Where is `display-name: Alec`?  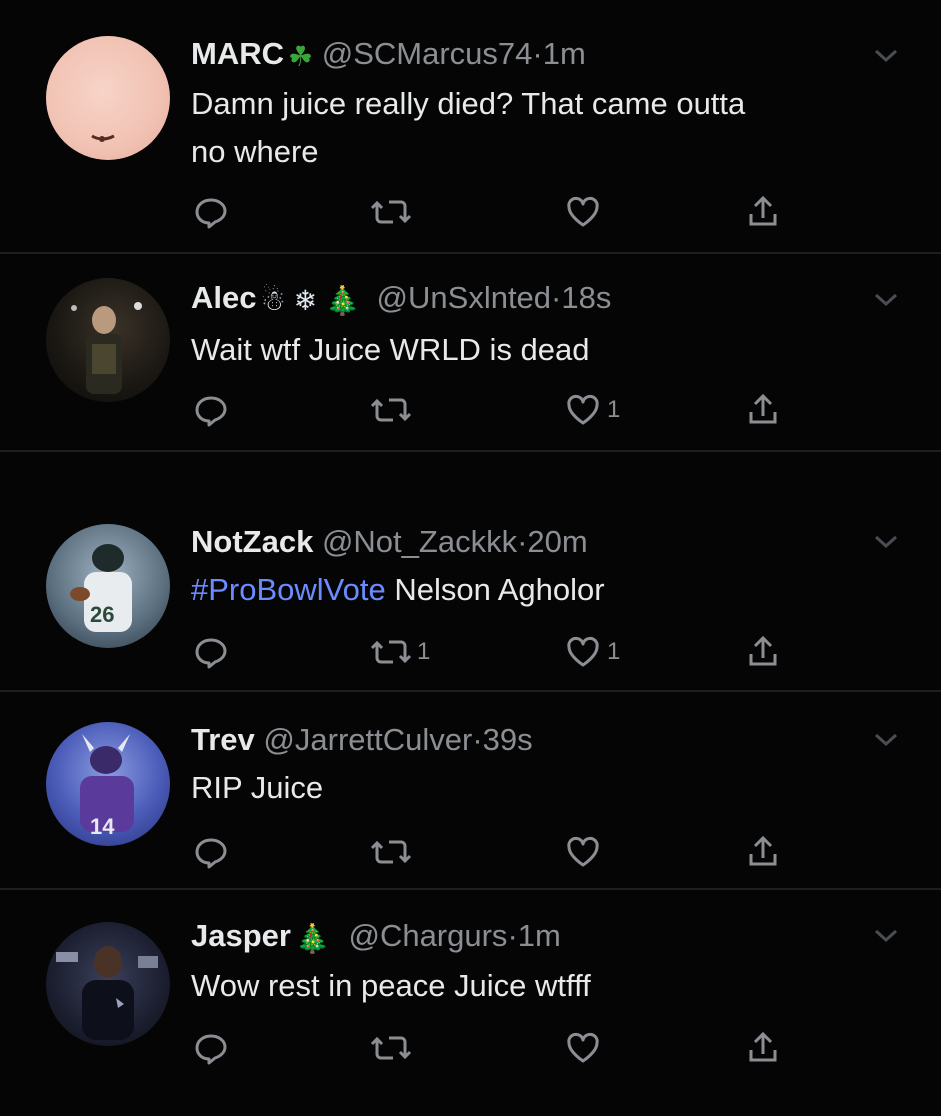 display-name: Alec is located at coordinates (223, 297).